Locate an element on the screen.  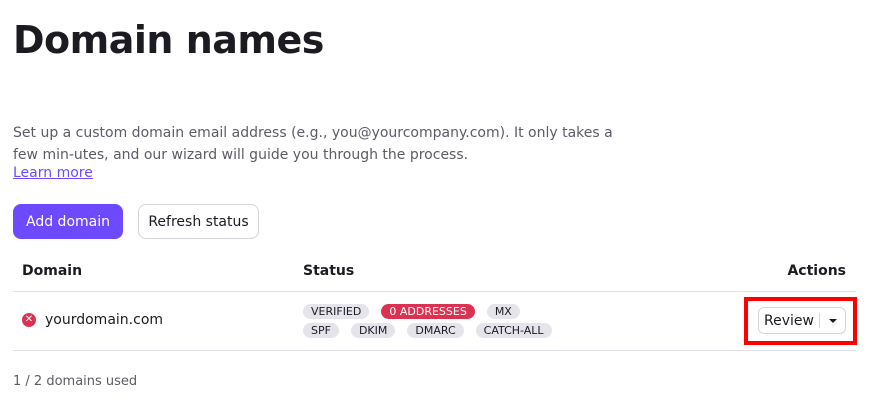
column-header-domain: Domain is located at coordinates (52, 271).